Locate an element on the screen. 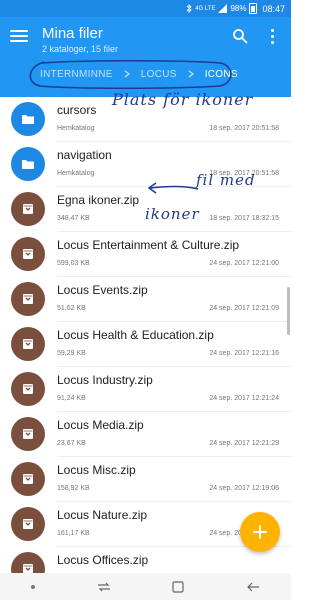 The image size is (320, 600). handwritten-note: ikoner is located at coordinates (172, 214).